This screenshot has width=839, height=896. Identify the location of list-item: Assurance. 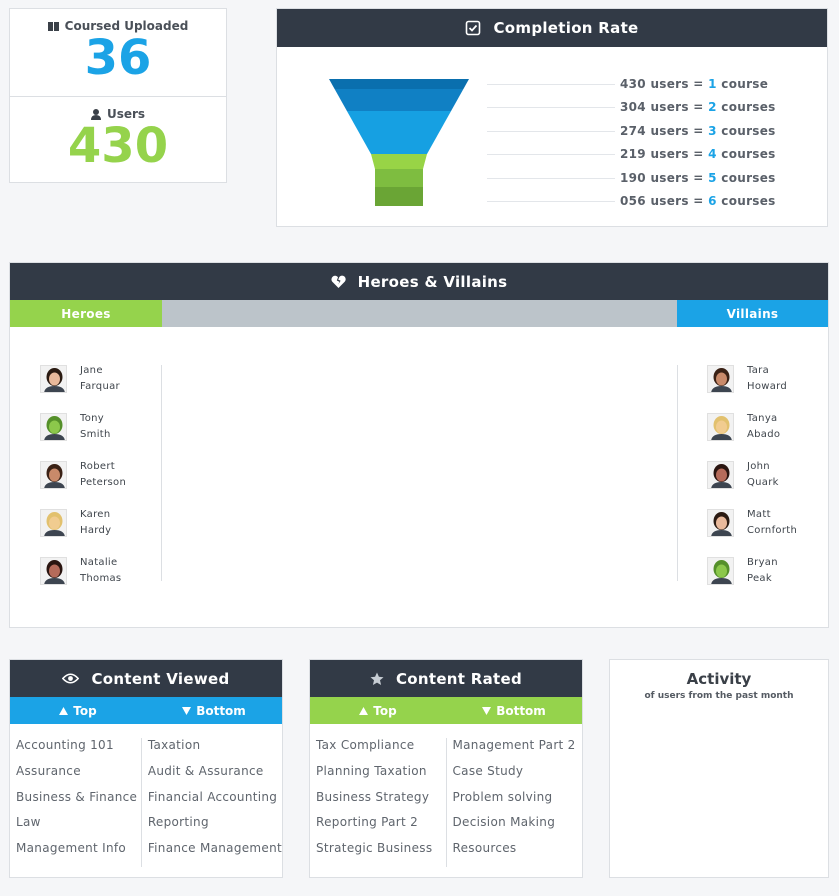
(78, 777).